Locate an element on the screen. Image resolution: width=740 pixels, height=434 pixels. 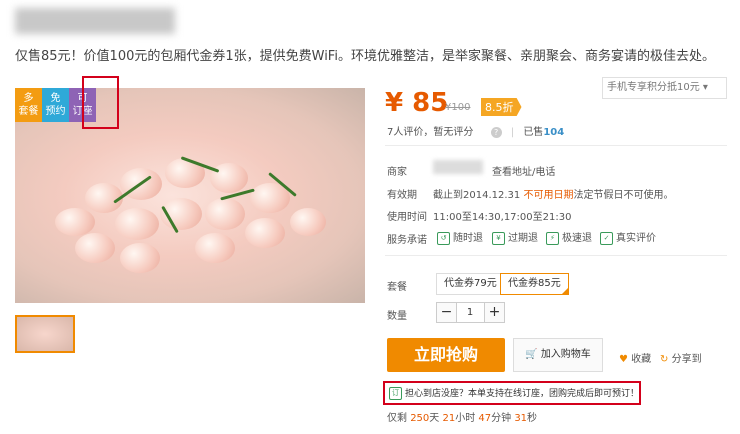
package-label: 套餐 is located at coordinates (397, 287).